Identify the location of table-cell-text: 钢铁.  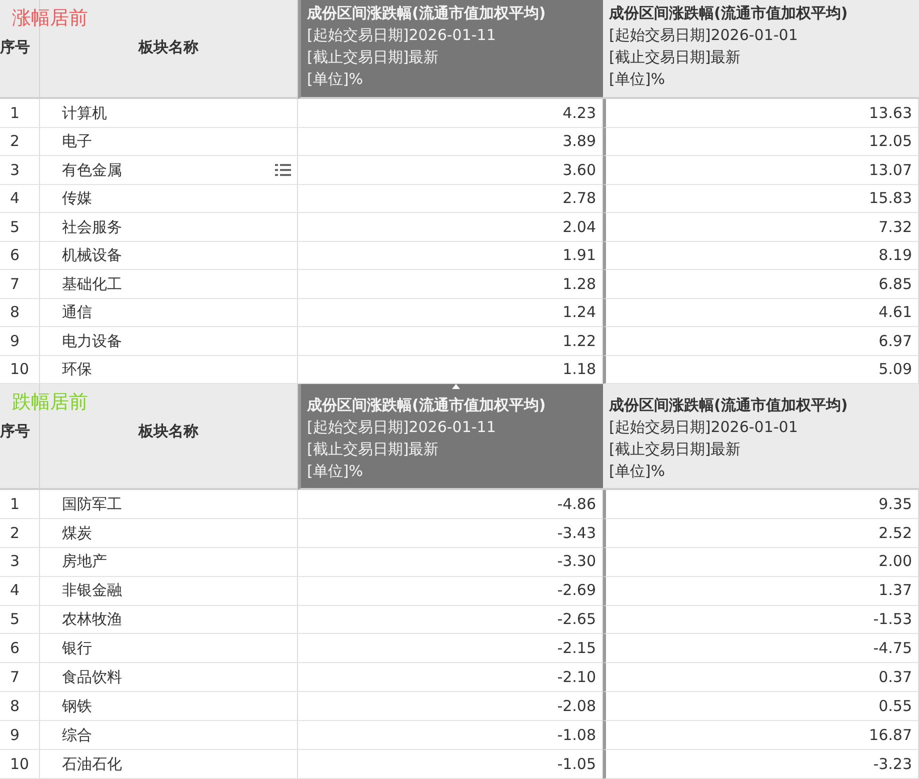
(77, 706).